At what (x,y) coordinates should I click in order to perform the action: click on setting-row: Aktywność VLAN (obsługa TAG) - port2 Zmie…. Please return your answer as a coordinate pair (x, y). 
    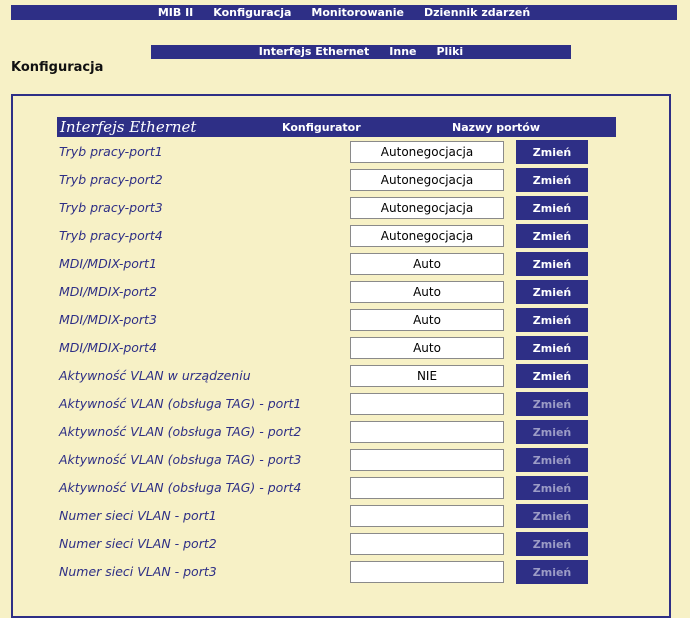
    Looking at the image, I should click on (345, 432).